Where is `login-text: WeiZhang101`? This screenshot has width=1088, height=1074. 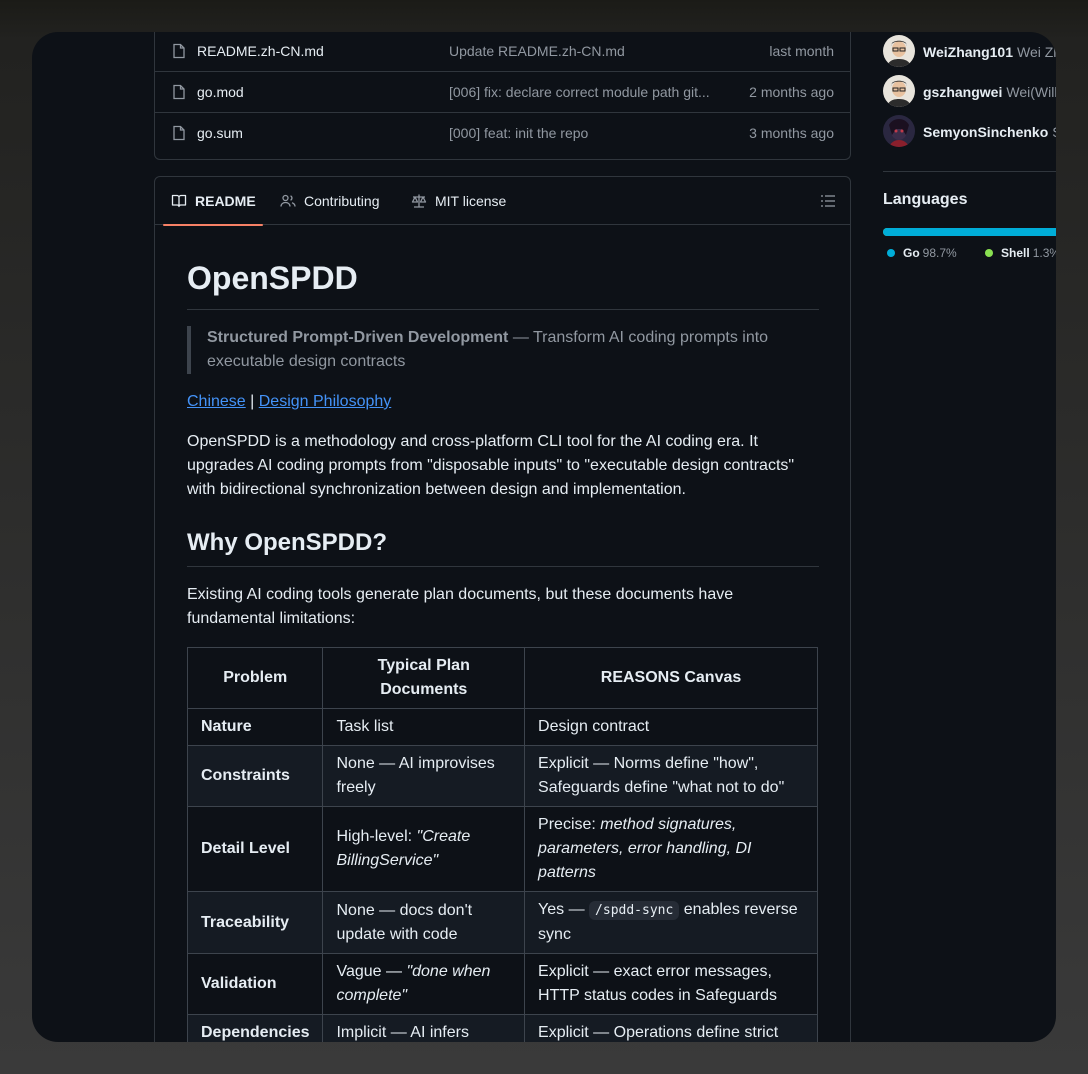 login-text: WeiZhang101 is located at coordinates (968, 52).